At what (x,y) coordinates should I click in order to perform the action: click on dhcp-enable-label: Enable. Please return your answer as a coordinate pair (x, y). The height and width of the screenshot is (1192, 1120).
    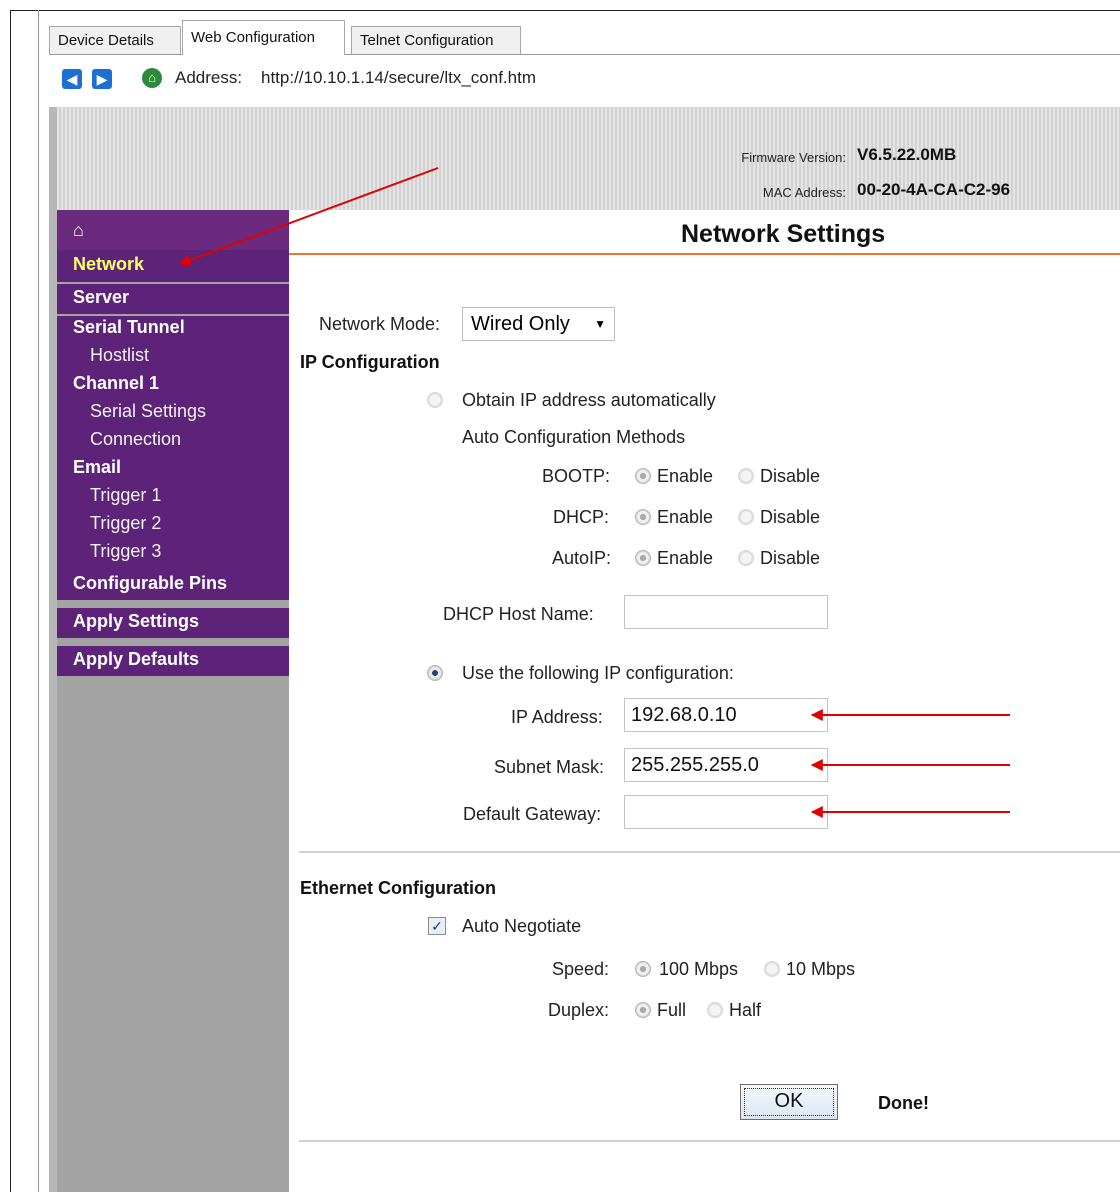
    Looking at the image, I should click on (685, 517).